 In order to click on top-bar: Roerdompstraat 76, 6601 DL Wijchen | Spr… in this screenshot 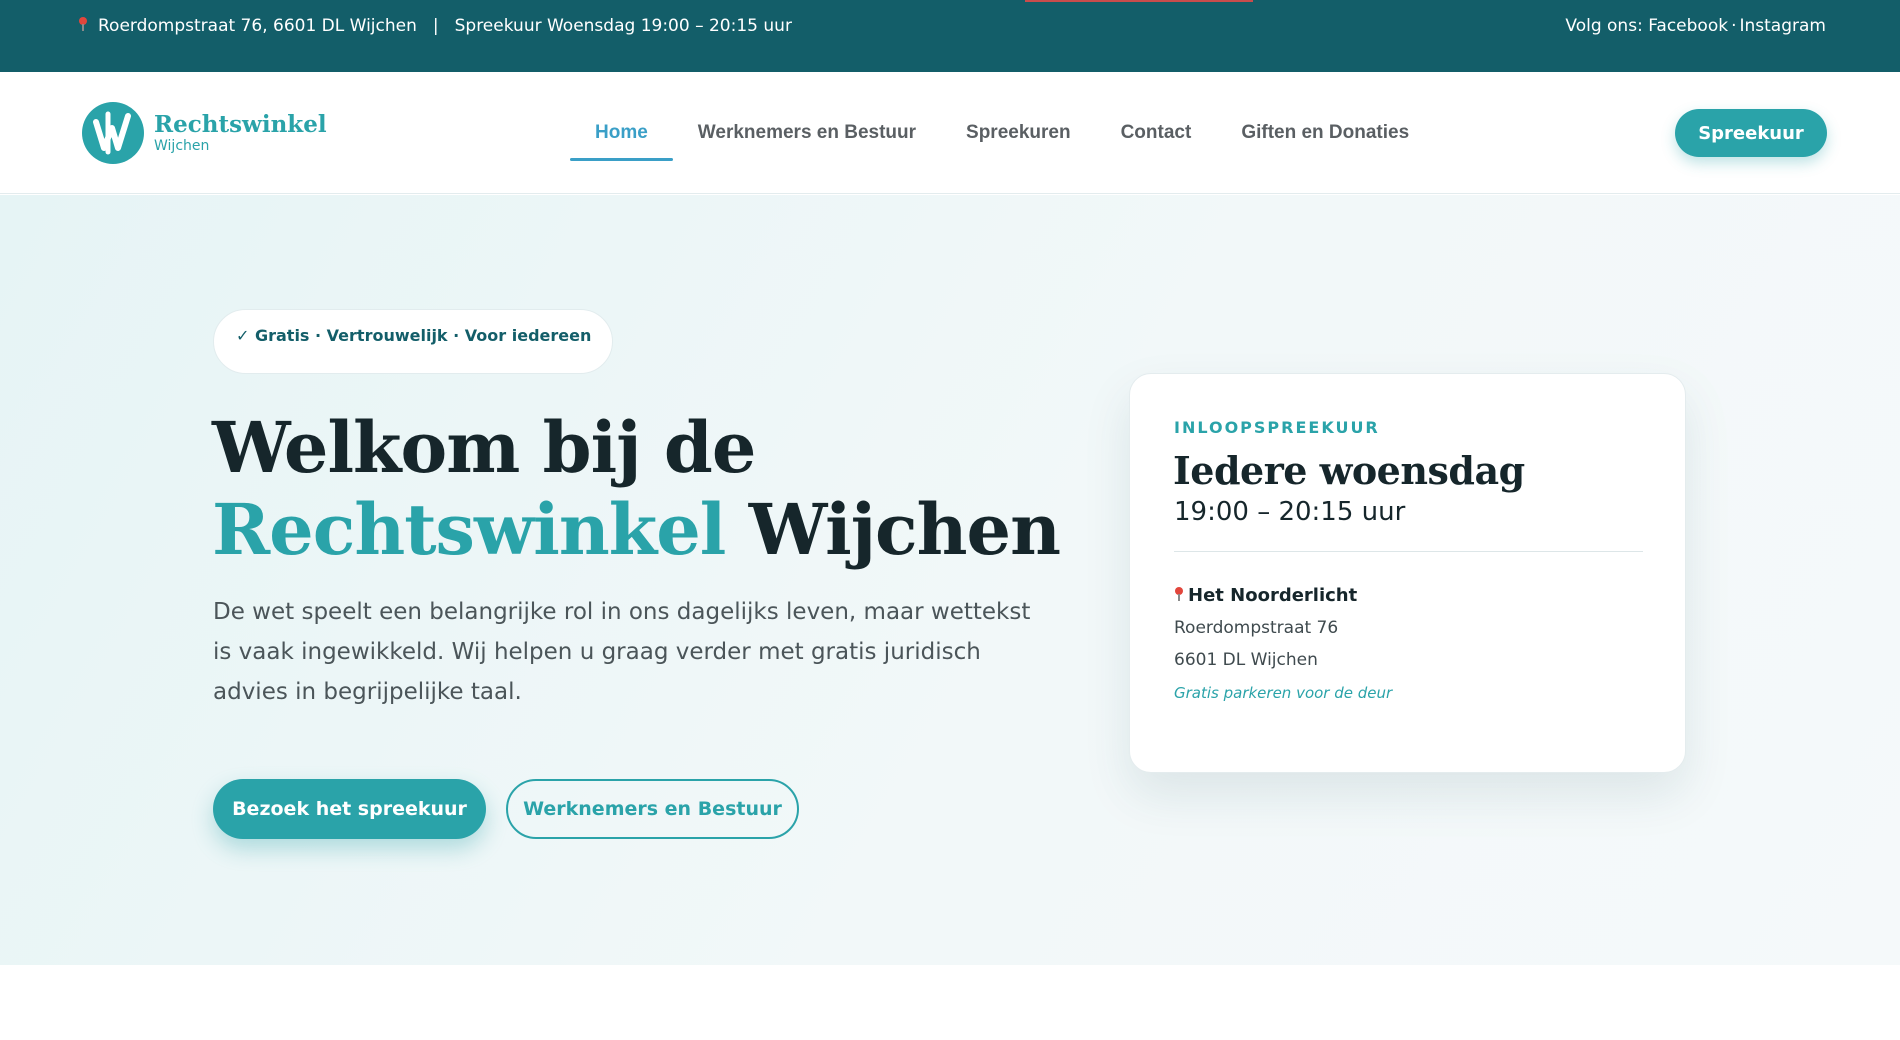, I will do `click(950, 36)`.